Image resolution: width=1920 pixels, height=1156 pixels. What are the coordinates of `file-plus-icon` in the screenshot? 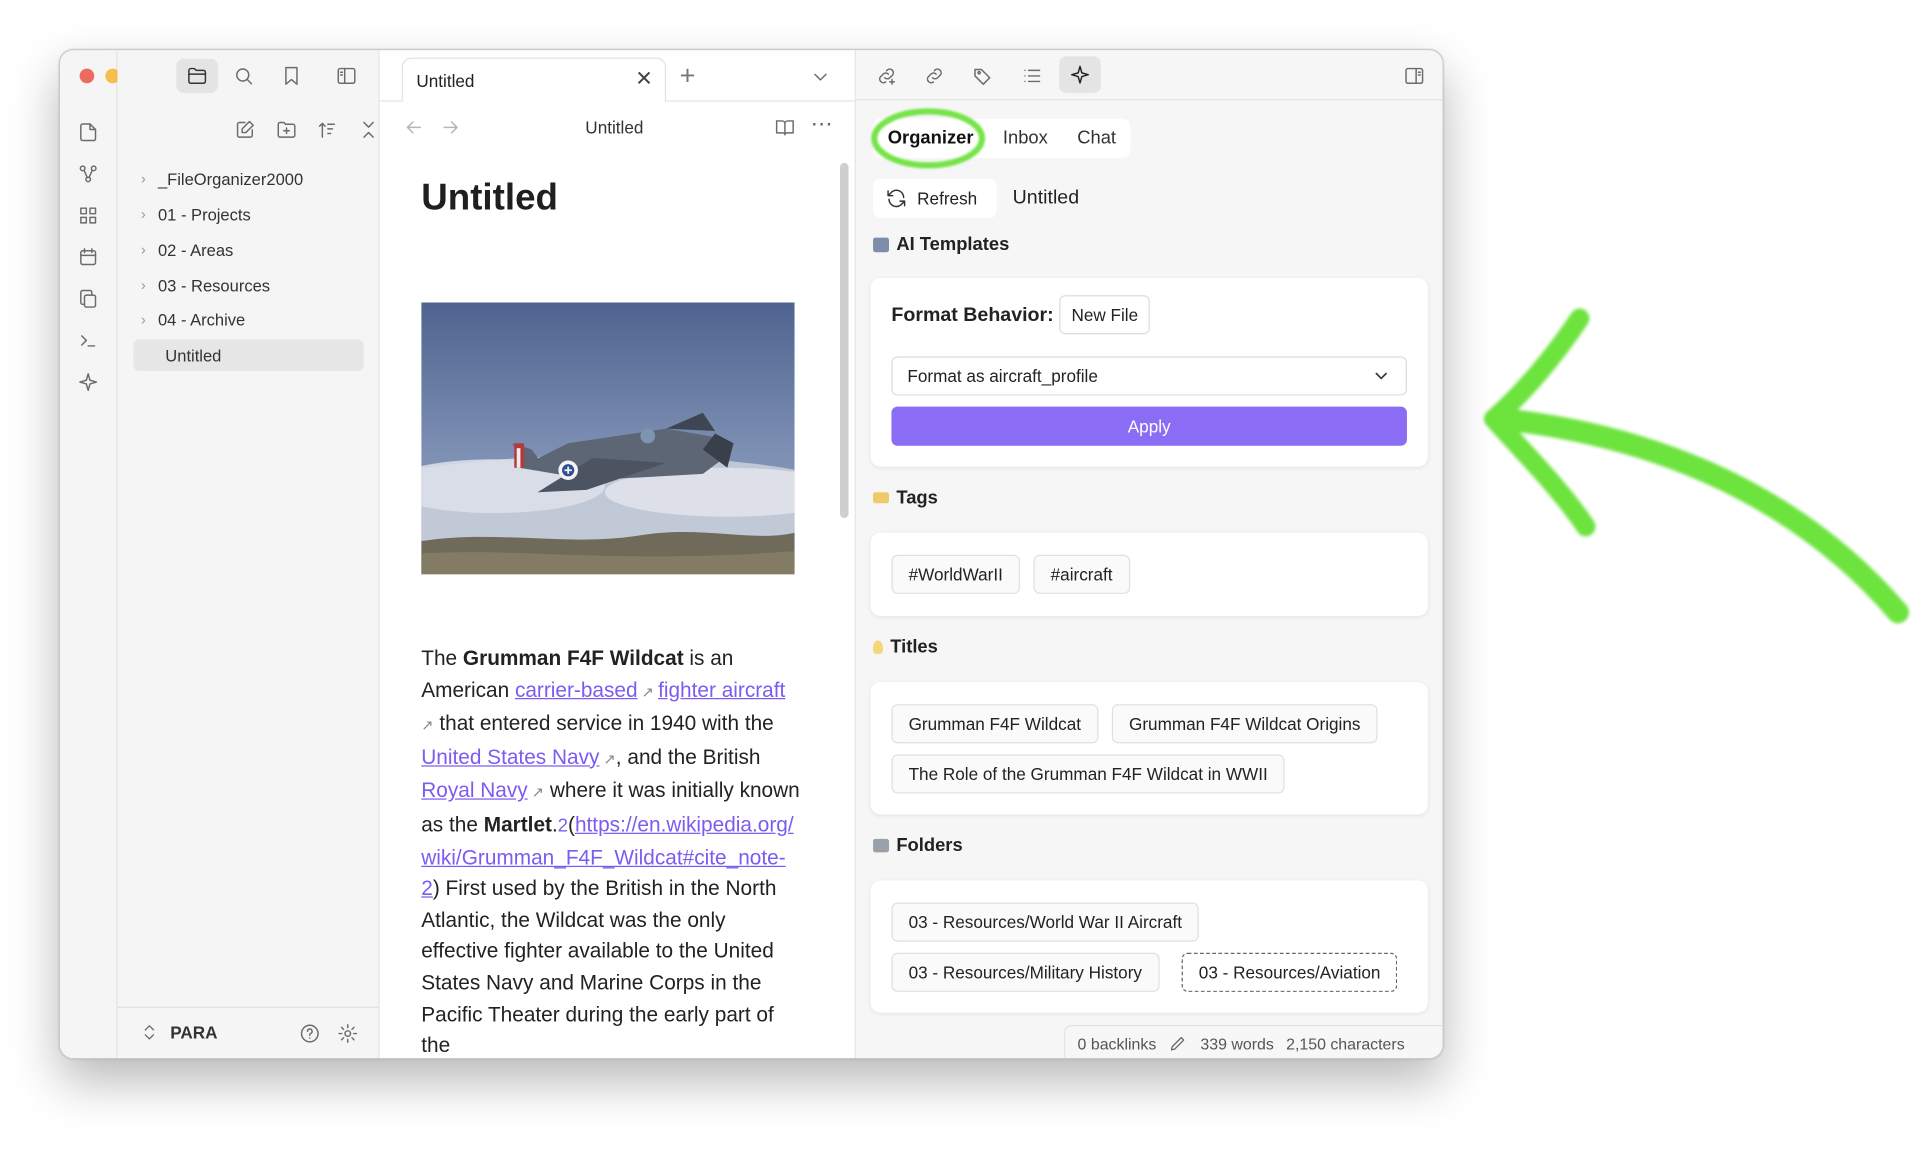 It's located at (88, 132).